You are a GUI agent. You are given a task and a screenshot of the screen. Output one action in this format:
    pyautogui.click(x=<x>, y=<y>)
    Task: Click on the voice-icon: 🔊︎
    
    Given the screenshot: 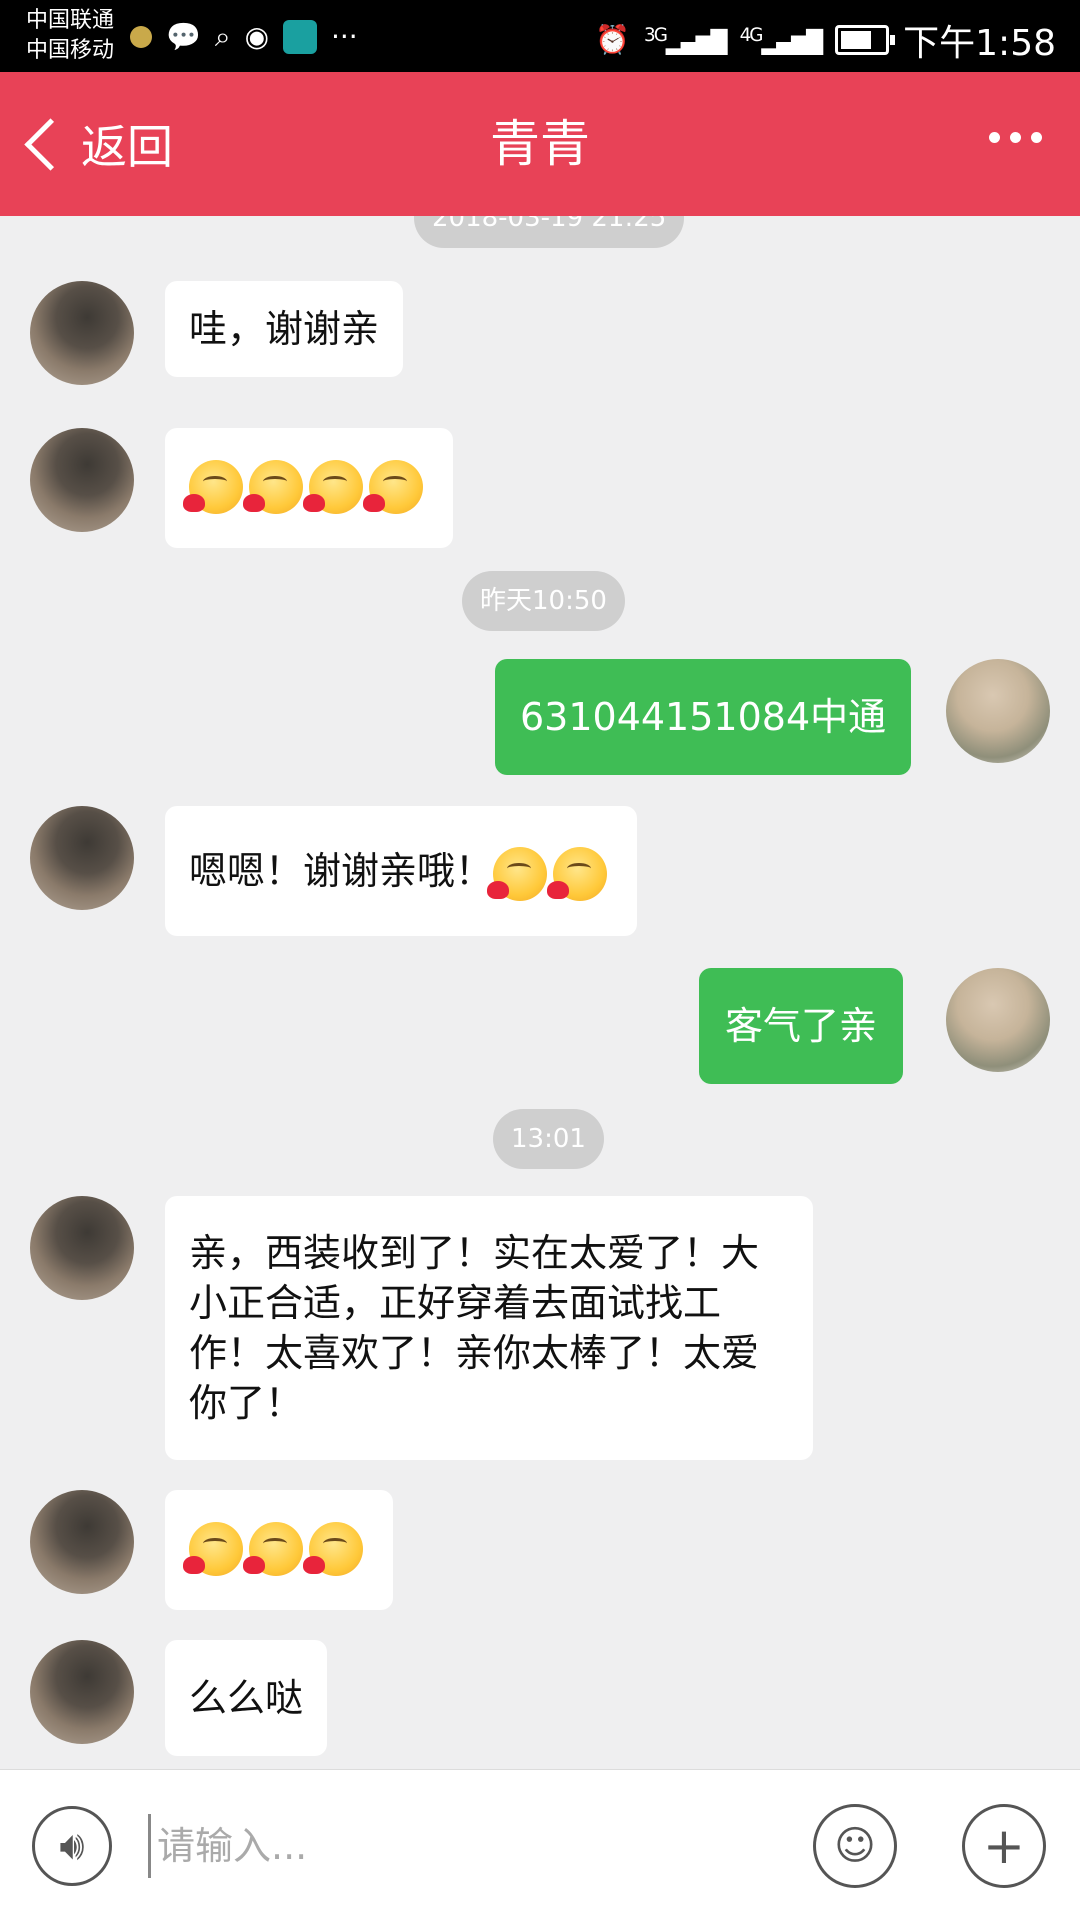 What is the action you would take?
    pyautogui.click(x=72, y=1846)
    